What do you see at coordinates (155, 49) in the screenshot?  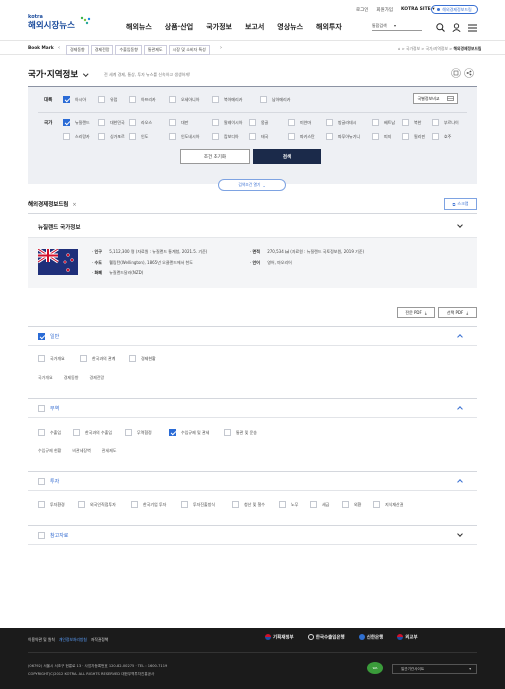 I see `bookmark-item: 통관제도` at bounding box center [155, 49].